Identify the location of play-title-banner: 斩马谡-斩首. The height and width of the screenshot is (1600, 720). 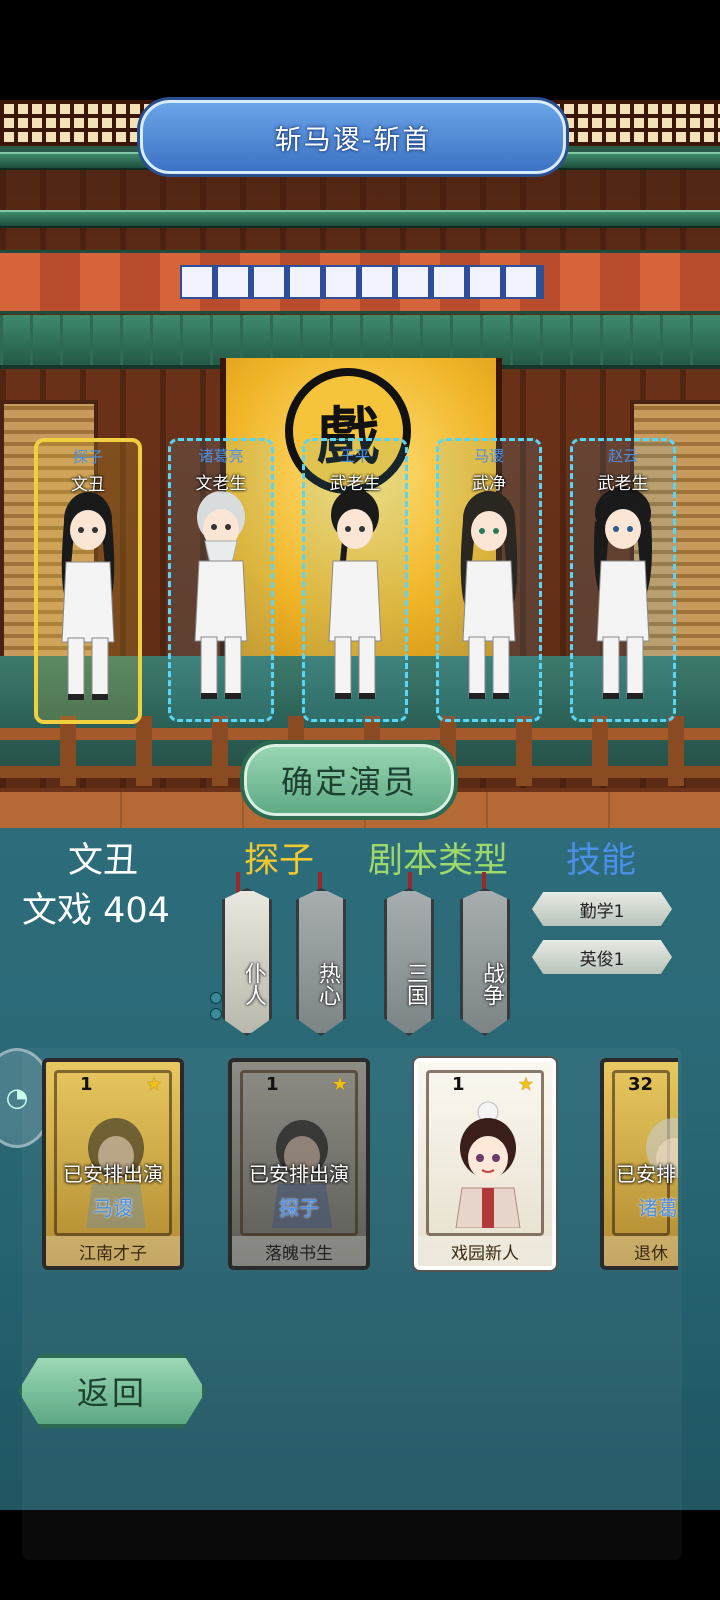
(353, 137).